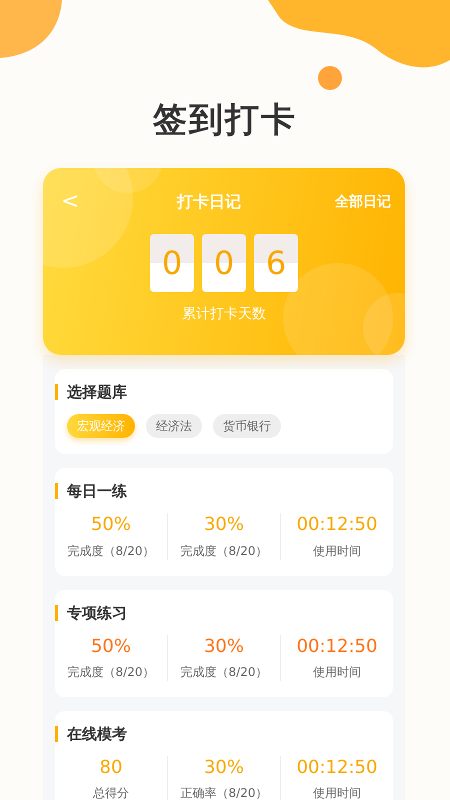 The image size is (450, 800). I want to click on diary-title: 打卡日记, so click(209, 202).